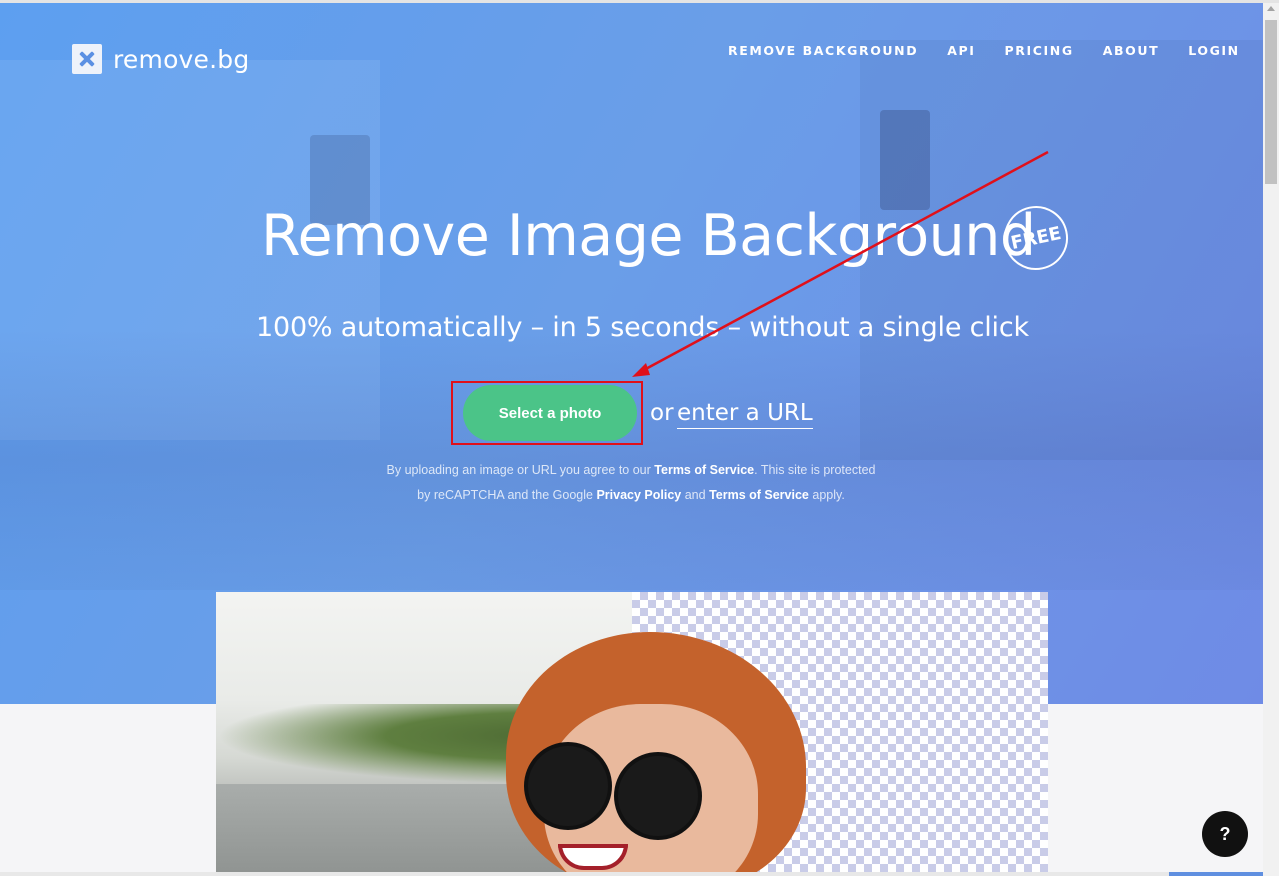  Describe the element at coordinates (1216, 874) in the screenshot. I see `bottom-blue-bar` at that location.